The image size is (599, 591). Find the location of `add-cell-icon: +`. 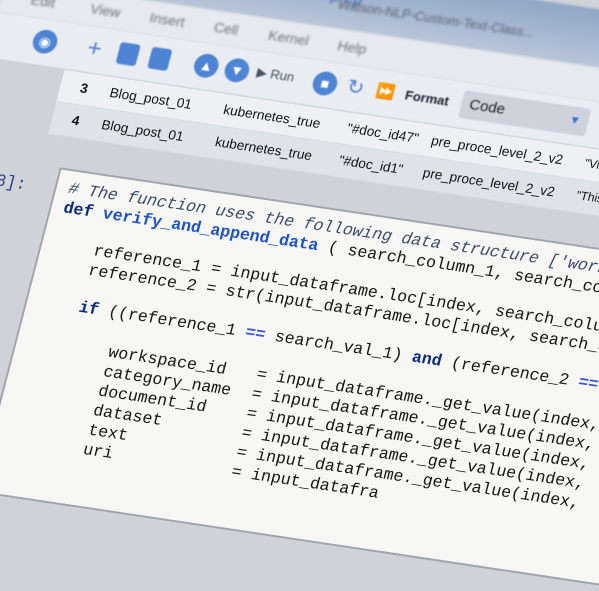

add-cell-icon: + is located at coordinates (95, 48).